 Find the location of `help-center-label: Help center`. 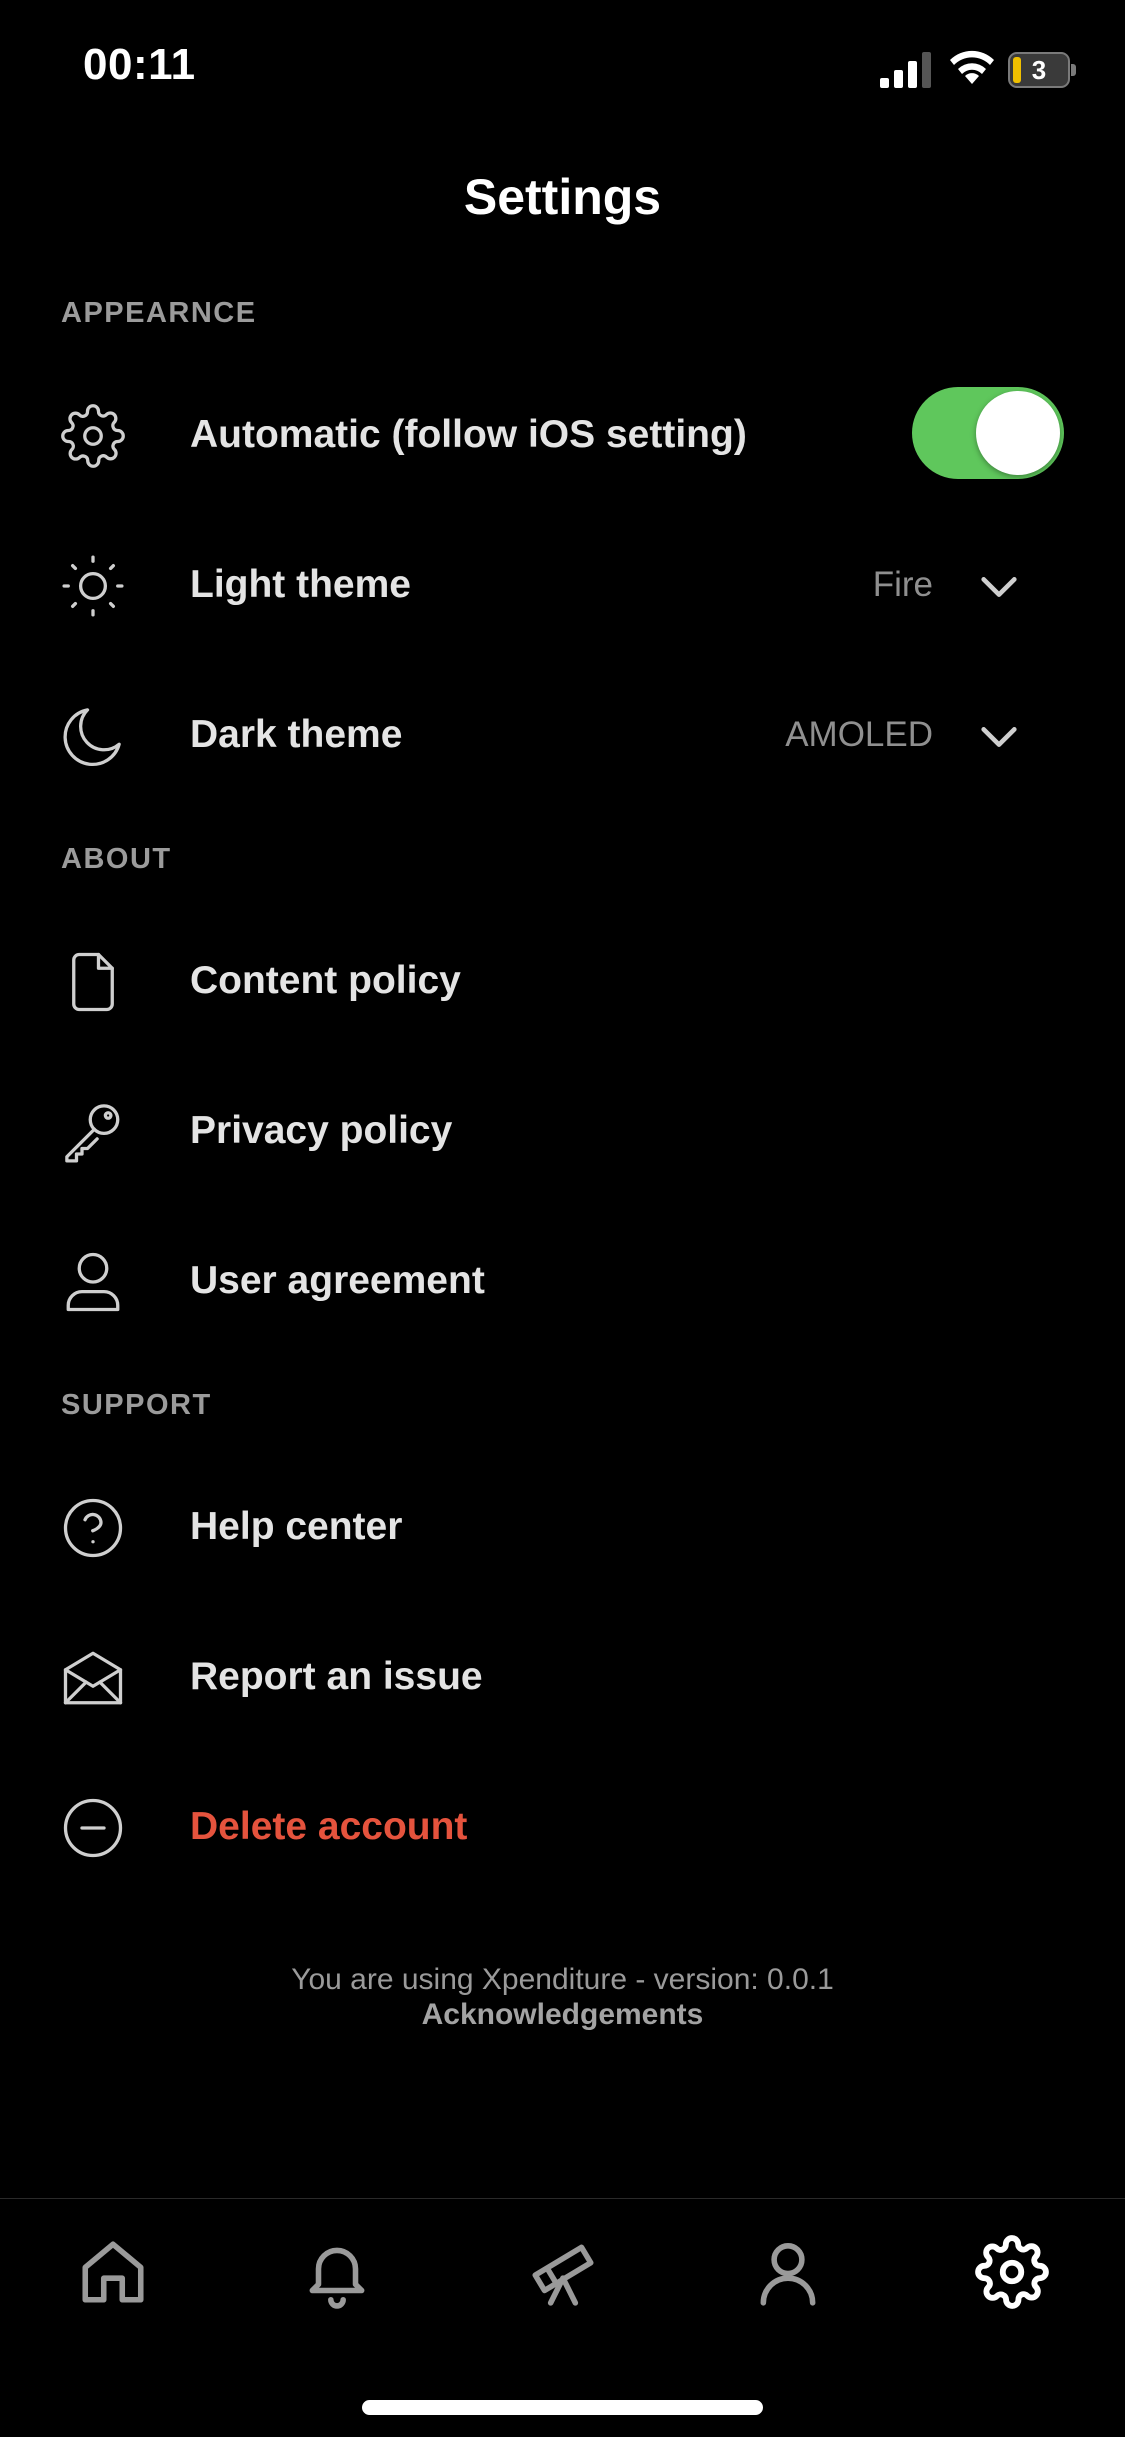

help-center-label: Help center is located at coordinates (296, 1526).